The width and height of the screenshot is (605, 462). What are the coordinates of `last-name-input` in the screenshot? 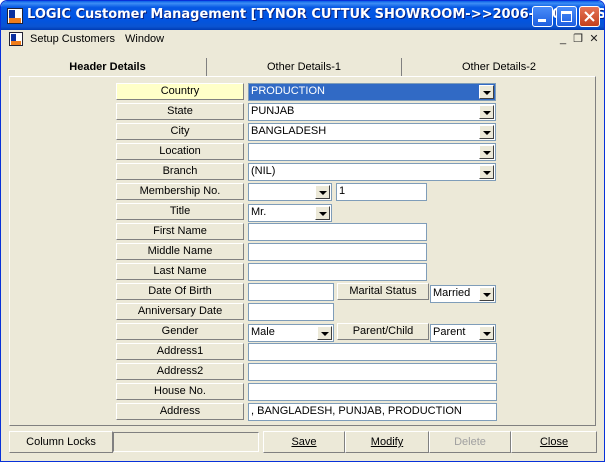 It's located at (337, 272).